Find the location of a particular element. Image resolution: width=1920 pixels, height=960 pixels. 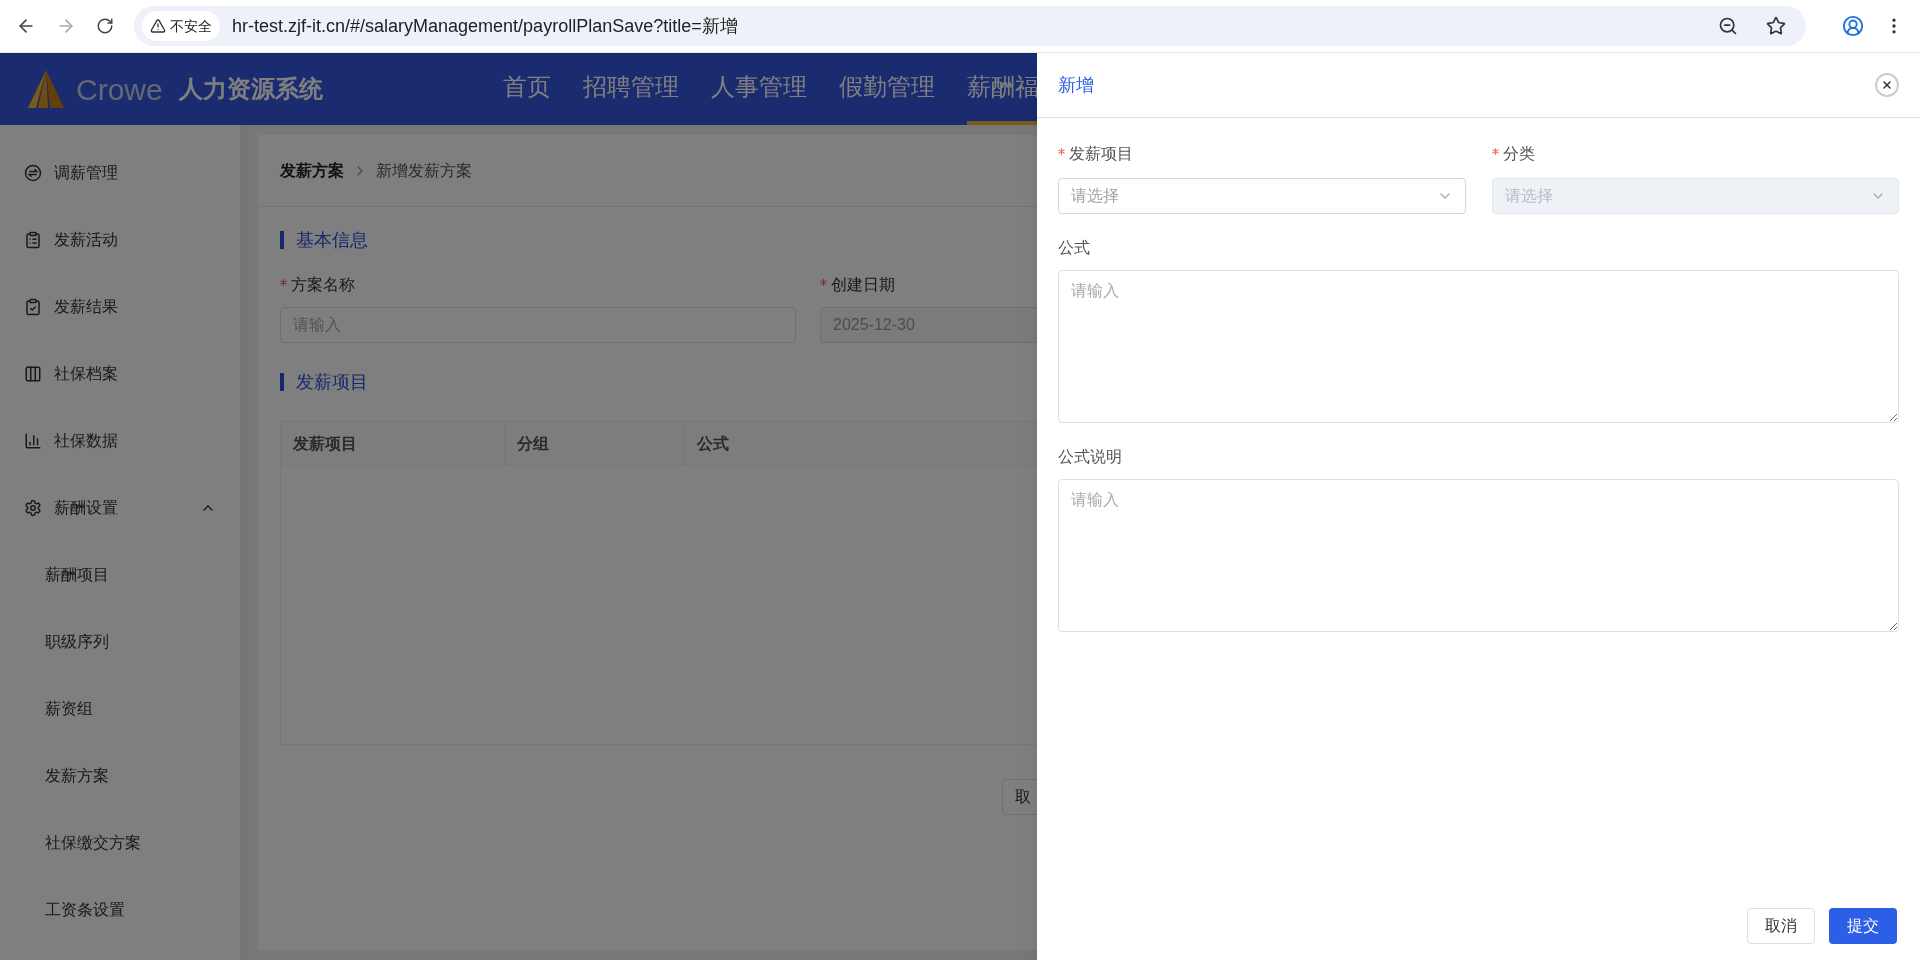

gear-icon is located at coordinates (33, 507).